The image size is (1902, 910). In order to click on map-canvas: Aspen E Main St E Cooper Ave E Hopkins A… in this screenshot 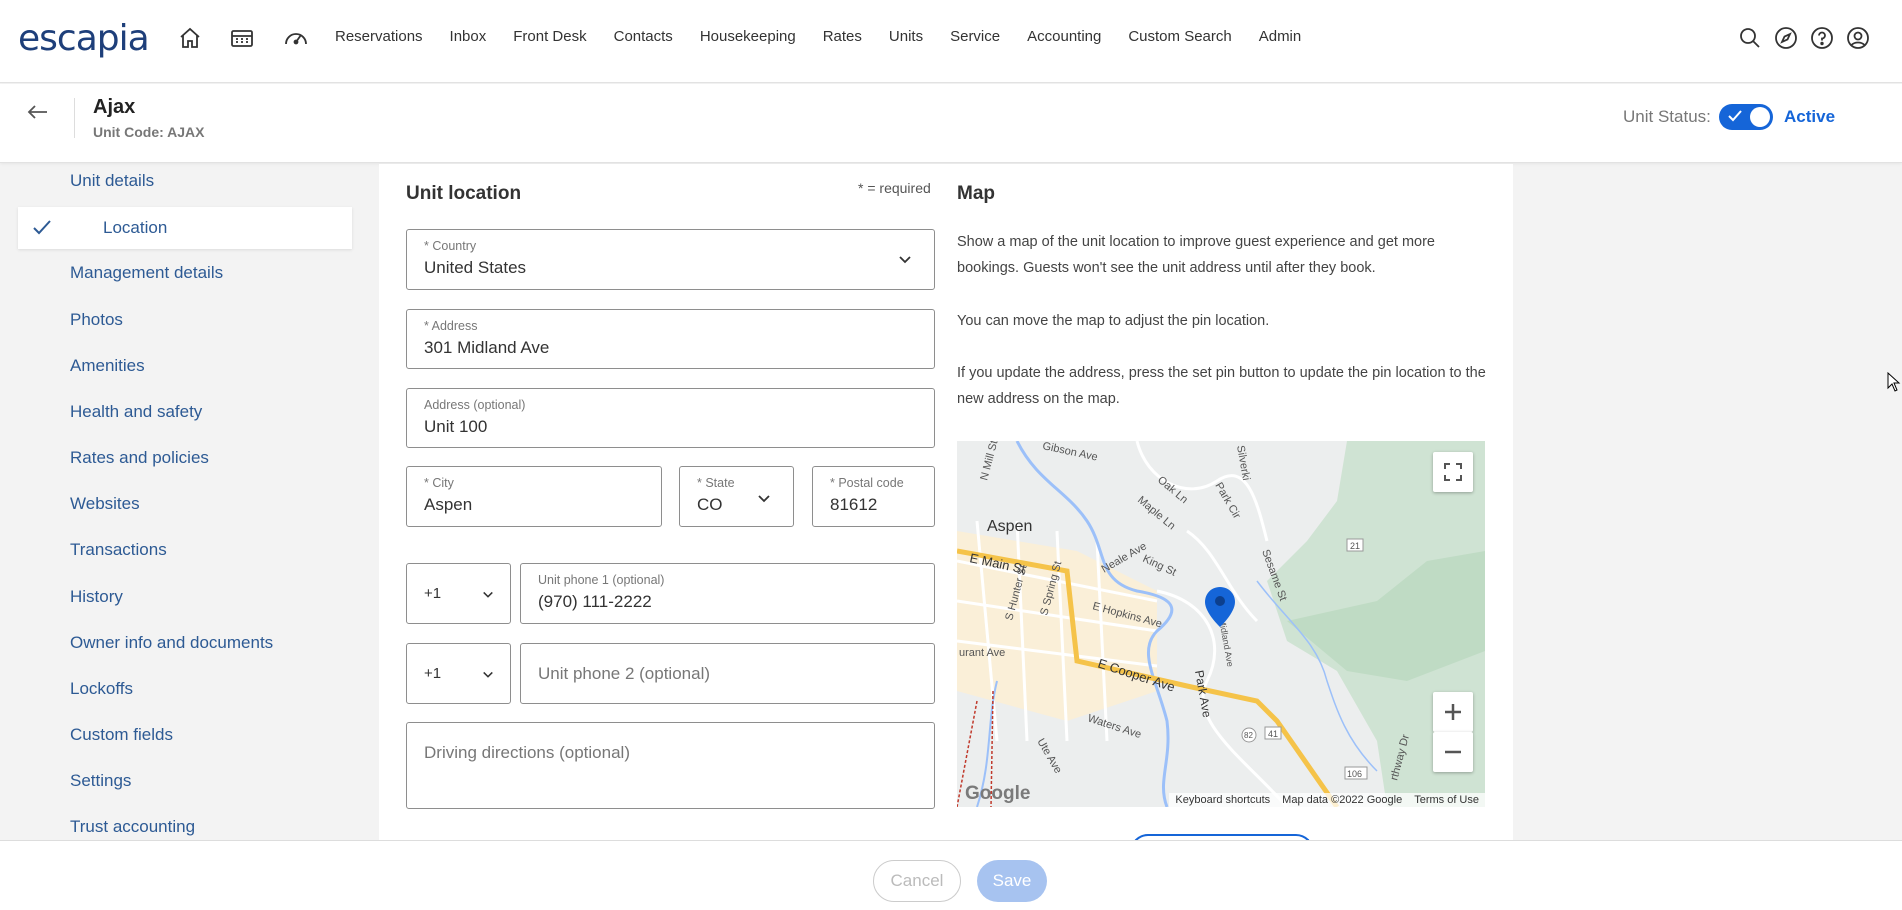, I will do `click(1221, 624)`.